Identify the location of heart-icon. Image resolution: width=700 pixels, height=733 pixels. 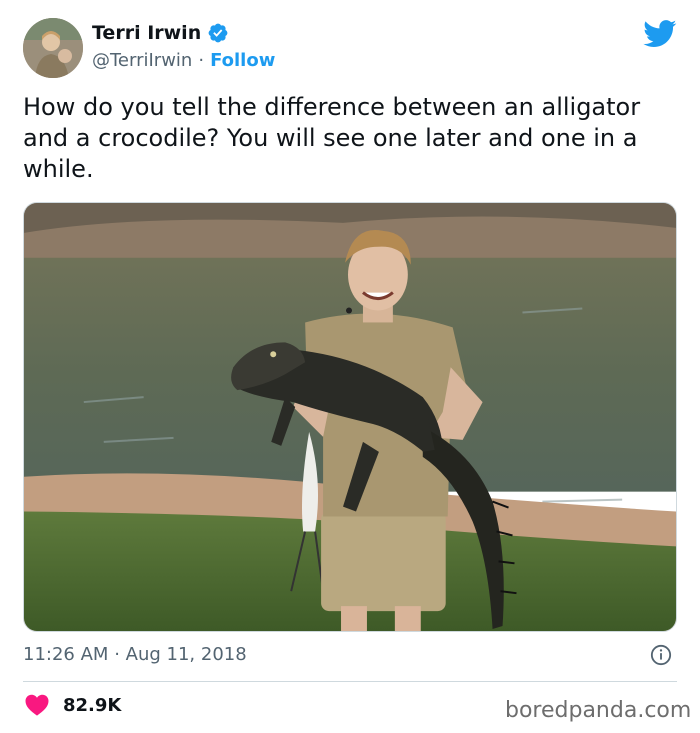
(37, 705).